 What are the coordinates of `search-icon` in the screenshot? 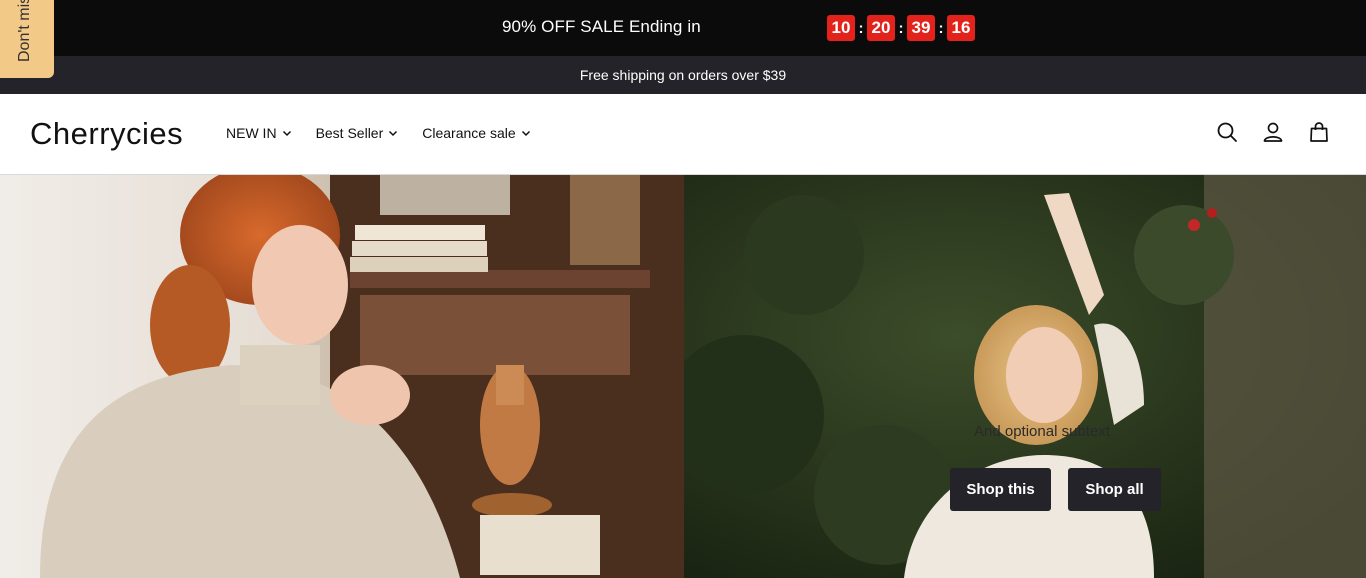 It's located at (1227, 132).